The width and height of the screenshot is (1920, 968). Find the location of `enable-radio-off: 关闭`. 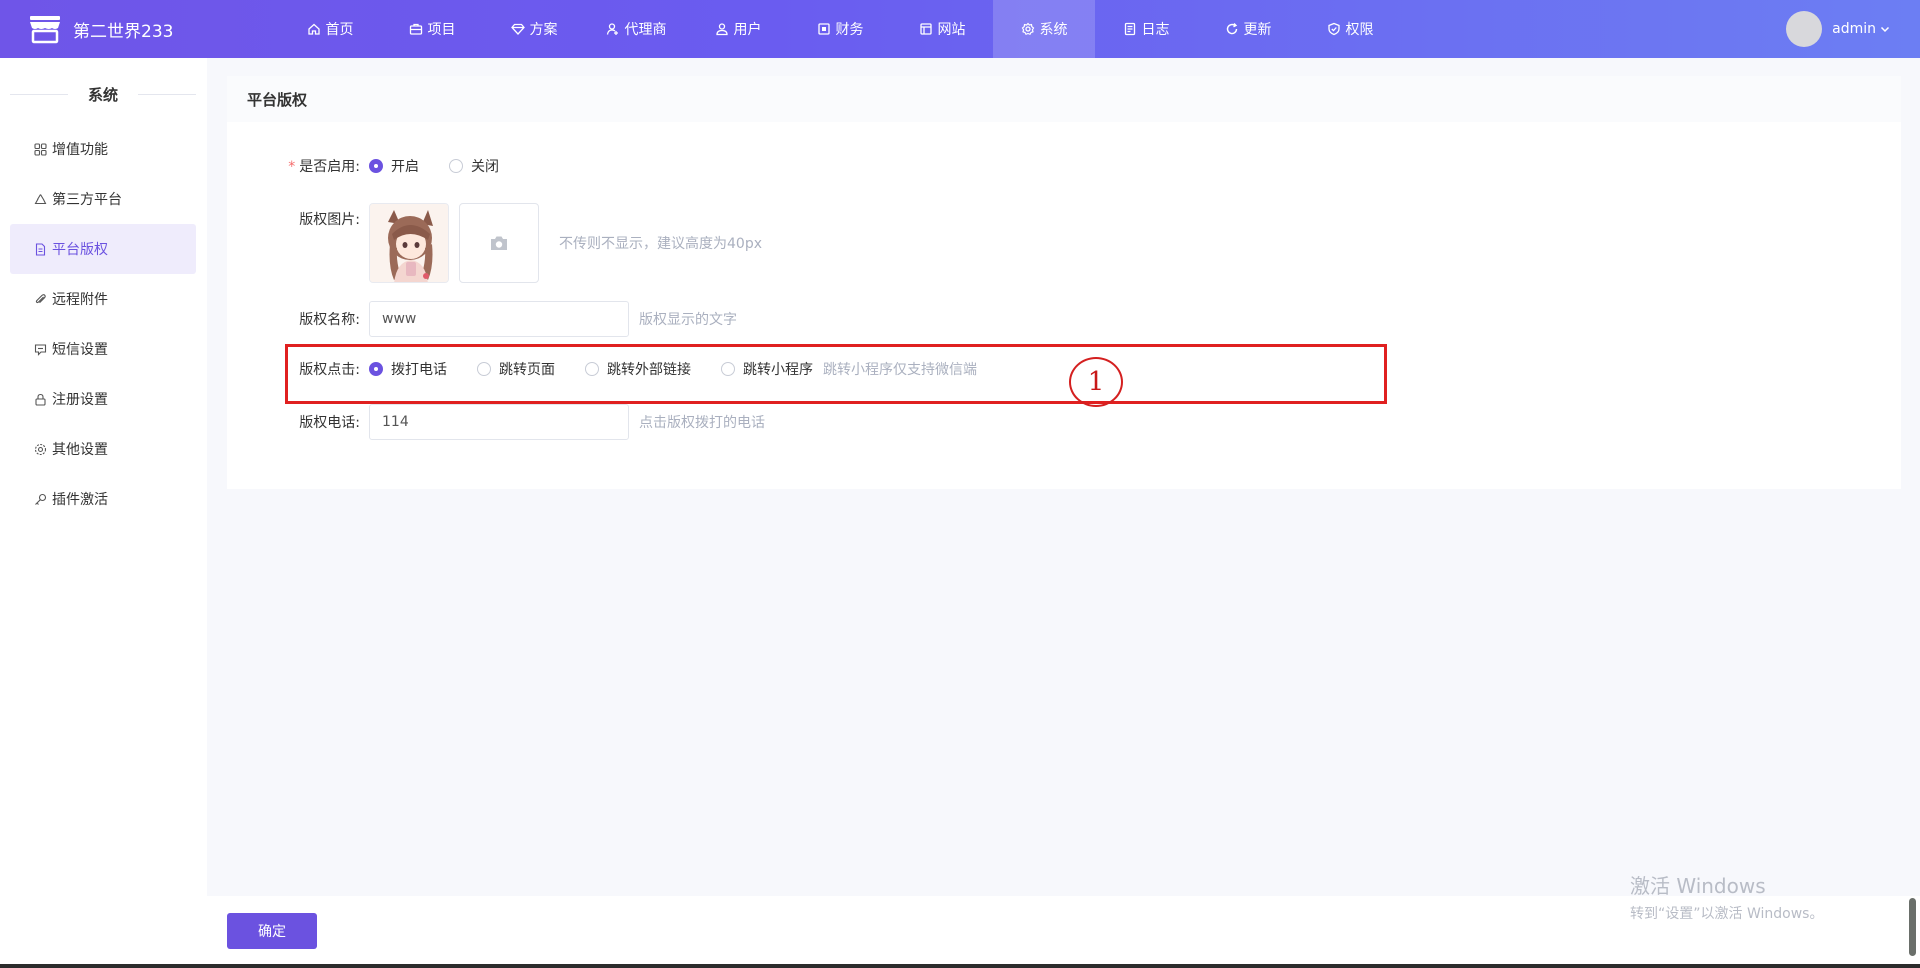

enable-radio-off: 关闭 is located at coordinates (474, 166).